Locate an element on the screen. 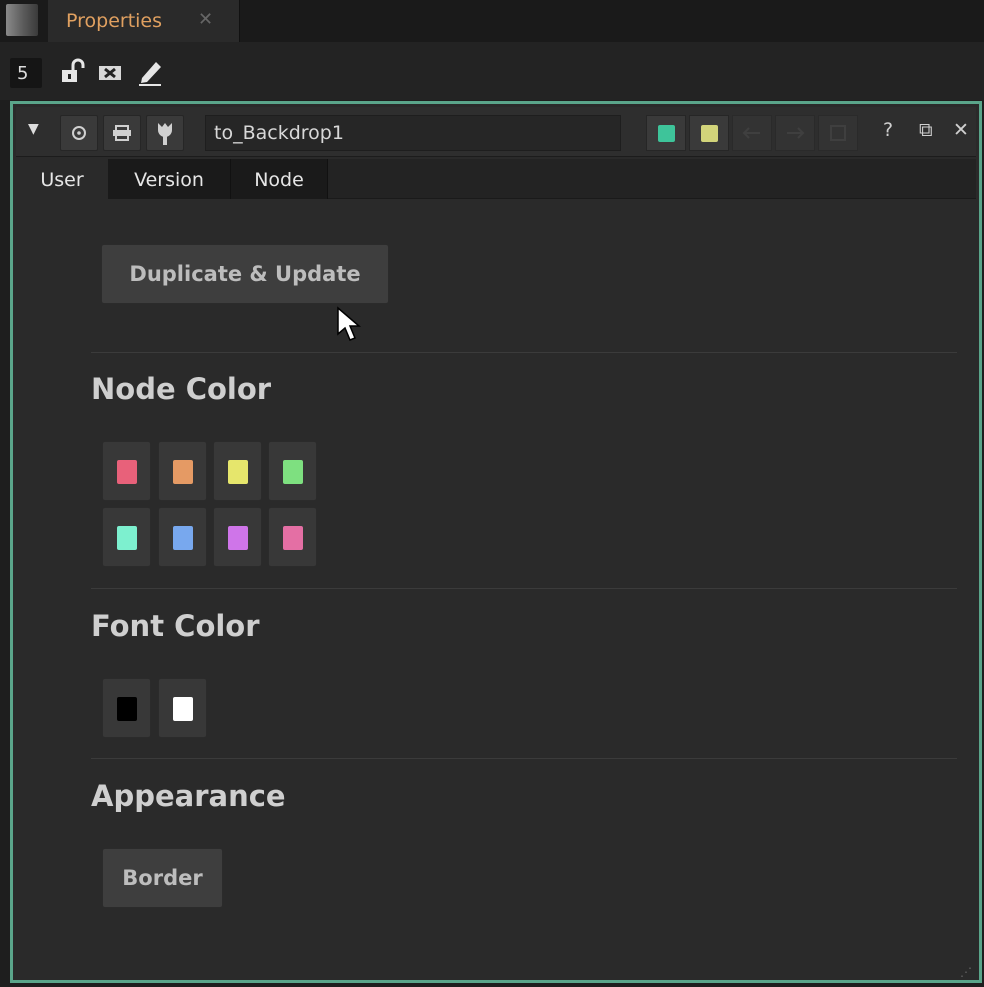  revert-icon is located at coordinates (838, 133).